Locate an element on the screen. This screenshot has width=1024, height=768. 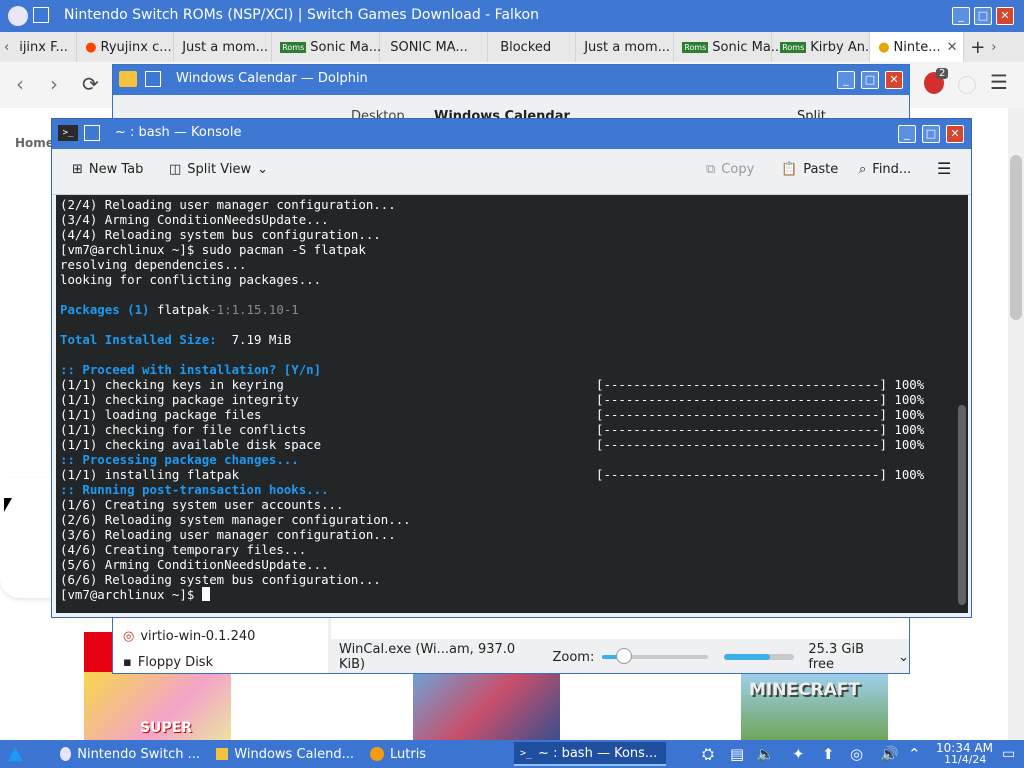
space-bar is located at coordinates (759, 657).